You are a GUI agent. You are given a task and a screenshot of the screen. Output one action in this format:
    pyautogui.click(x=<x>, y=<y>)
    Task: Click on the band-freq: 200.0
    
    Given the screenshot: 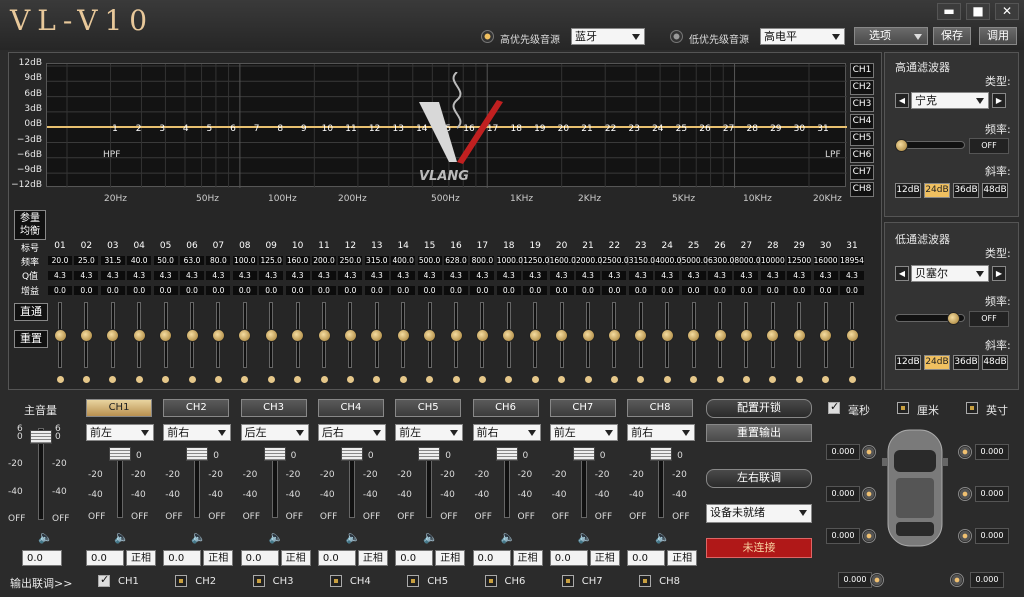 What is the action you would take?
    pyautogui.click(x=324, y=260)
    